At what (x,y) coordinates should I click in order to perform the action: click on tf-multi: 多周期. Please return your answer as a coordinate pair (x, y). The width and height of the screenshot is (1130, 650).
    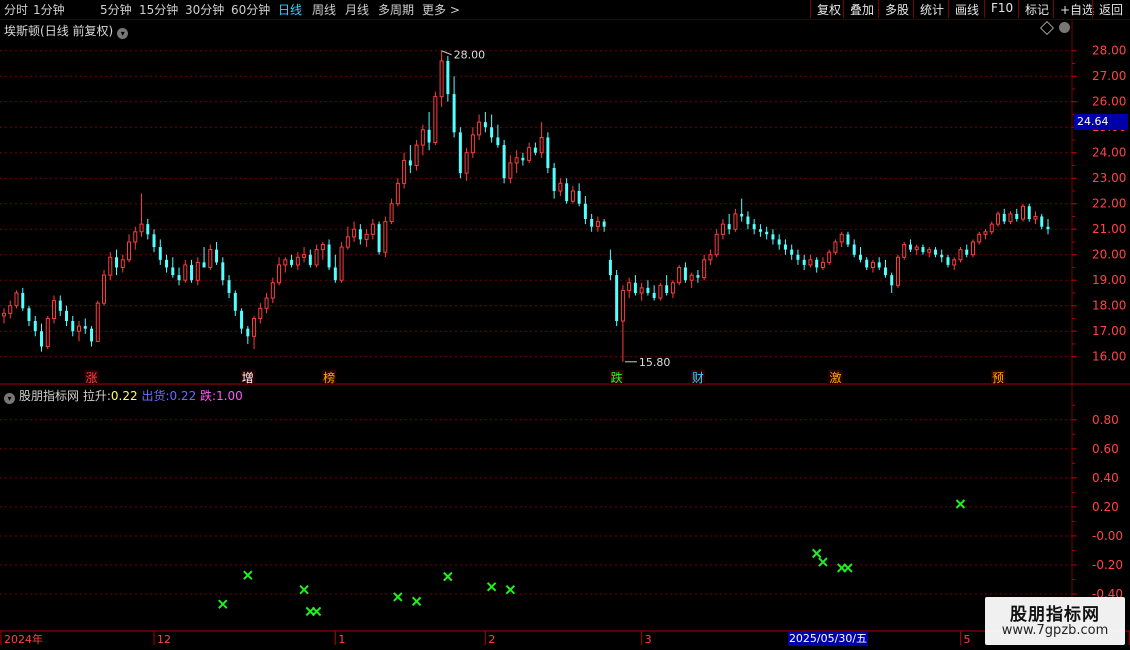
    Looking at the image, I should click on (396, 9).